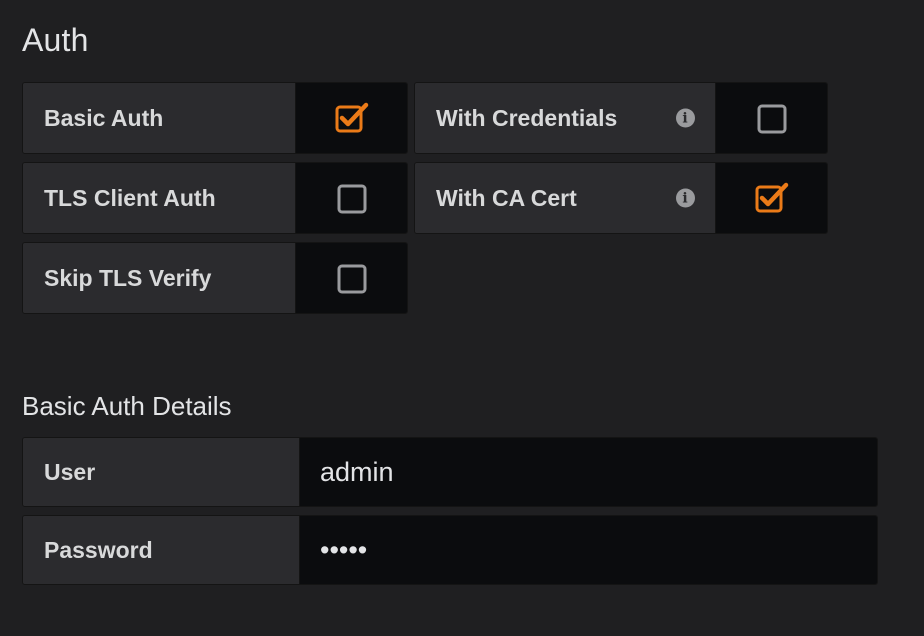  What do you see at coordinates (527, 117) in the screenshot?
I see `toggle-label-text: With Credentials` at bounding box center [527, 117].